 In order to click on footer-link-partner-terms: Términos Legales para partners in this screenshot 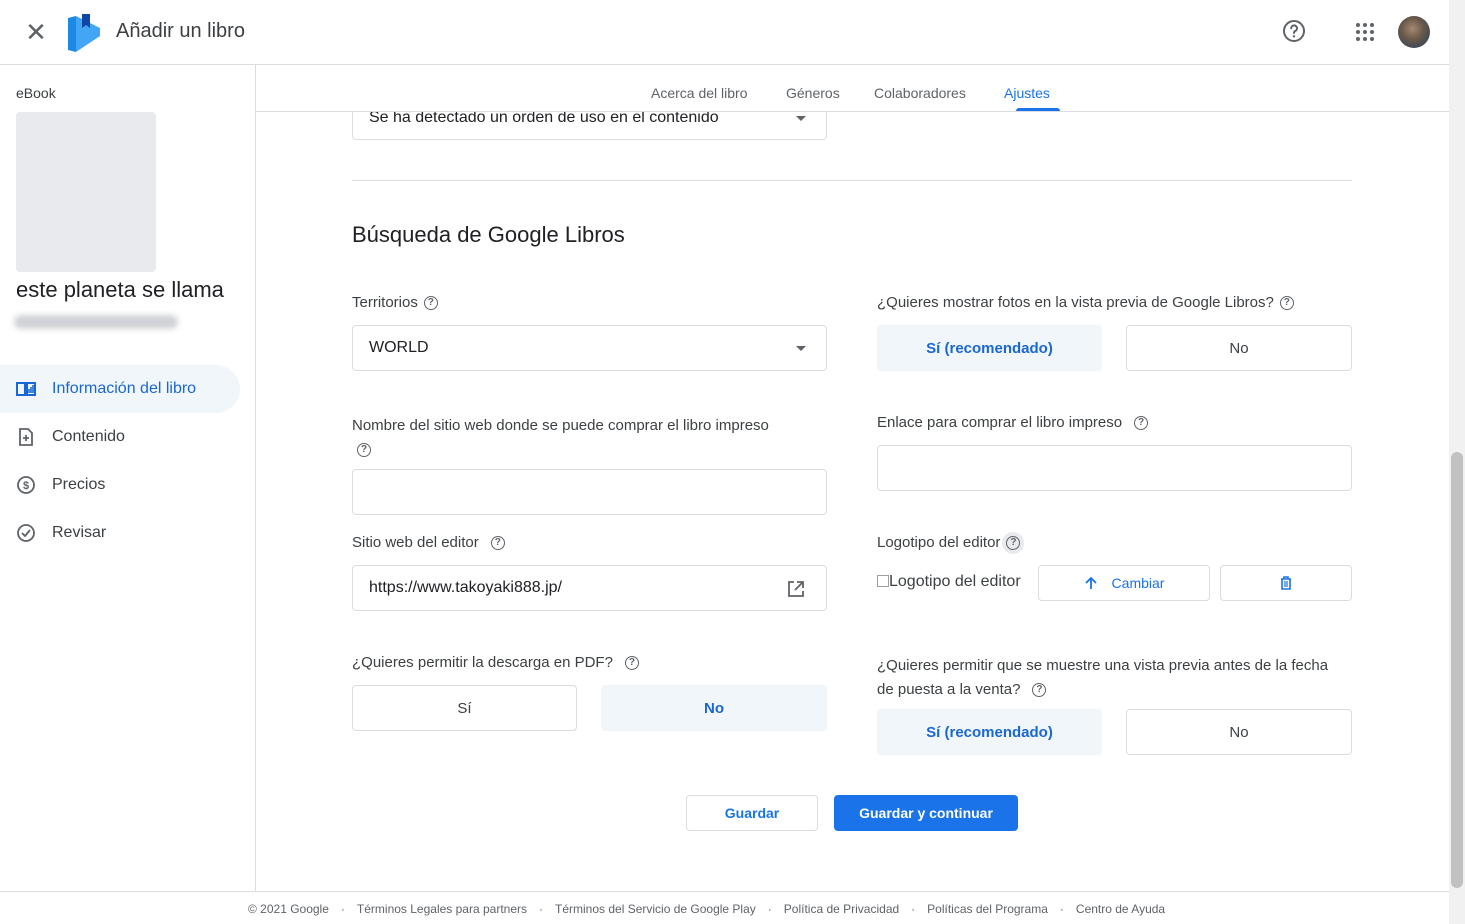, I will do `click(442, 909)`.